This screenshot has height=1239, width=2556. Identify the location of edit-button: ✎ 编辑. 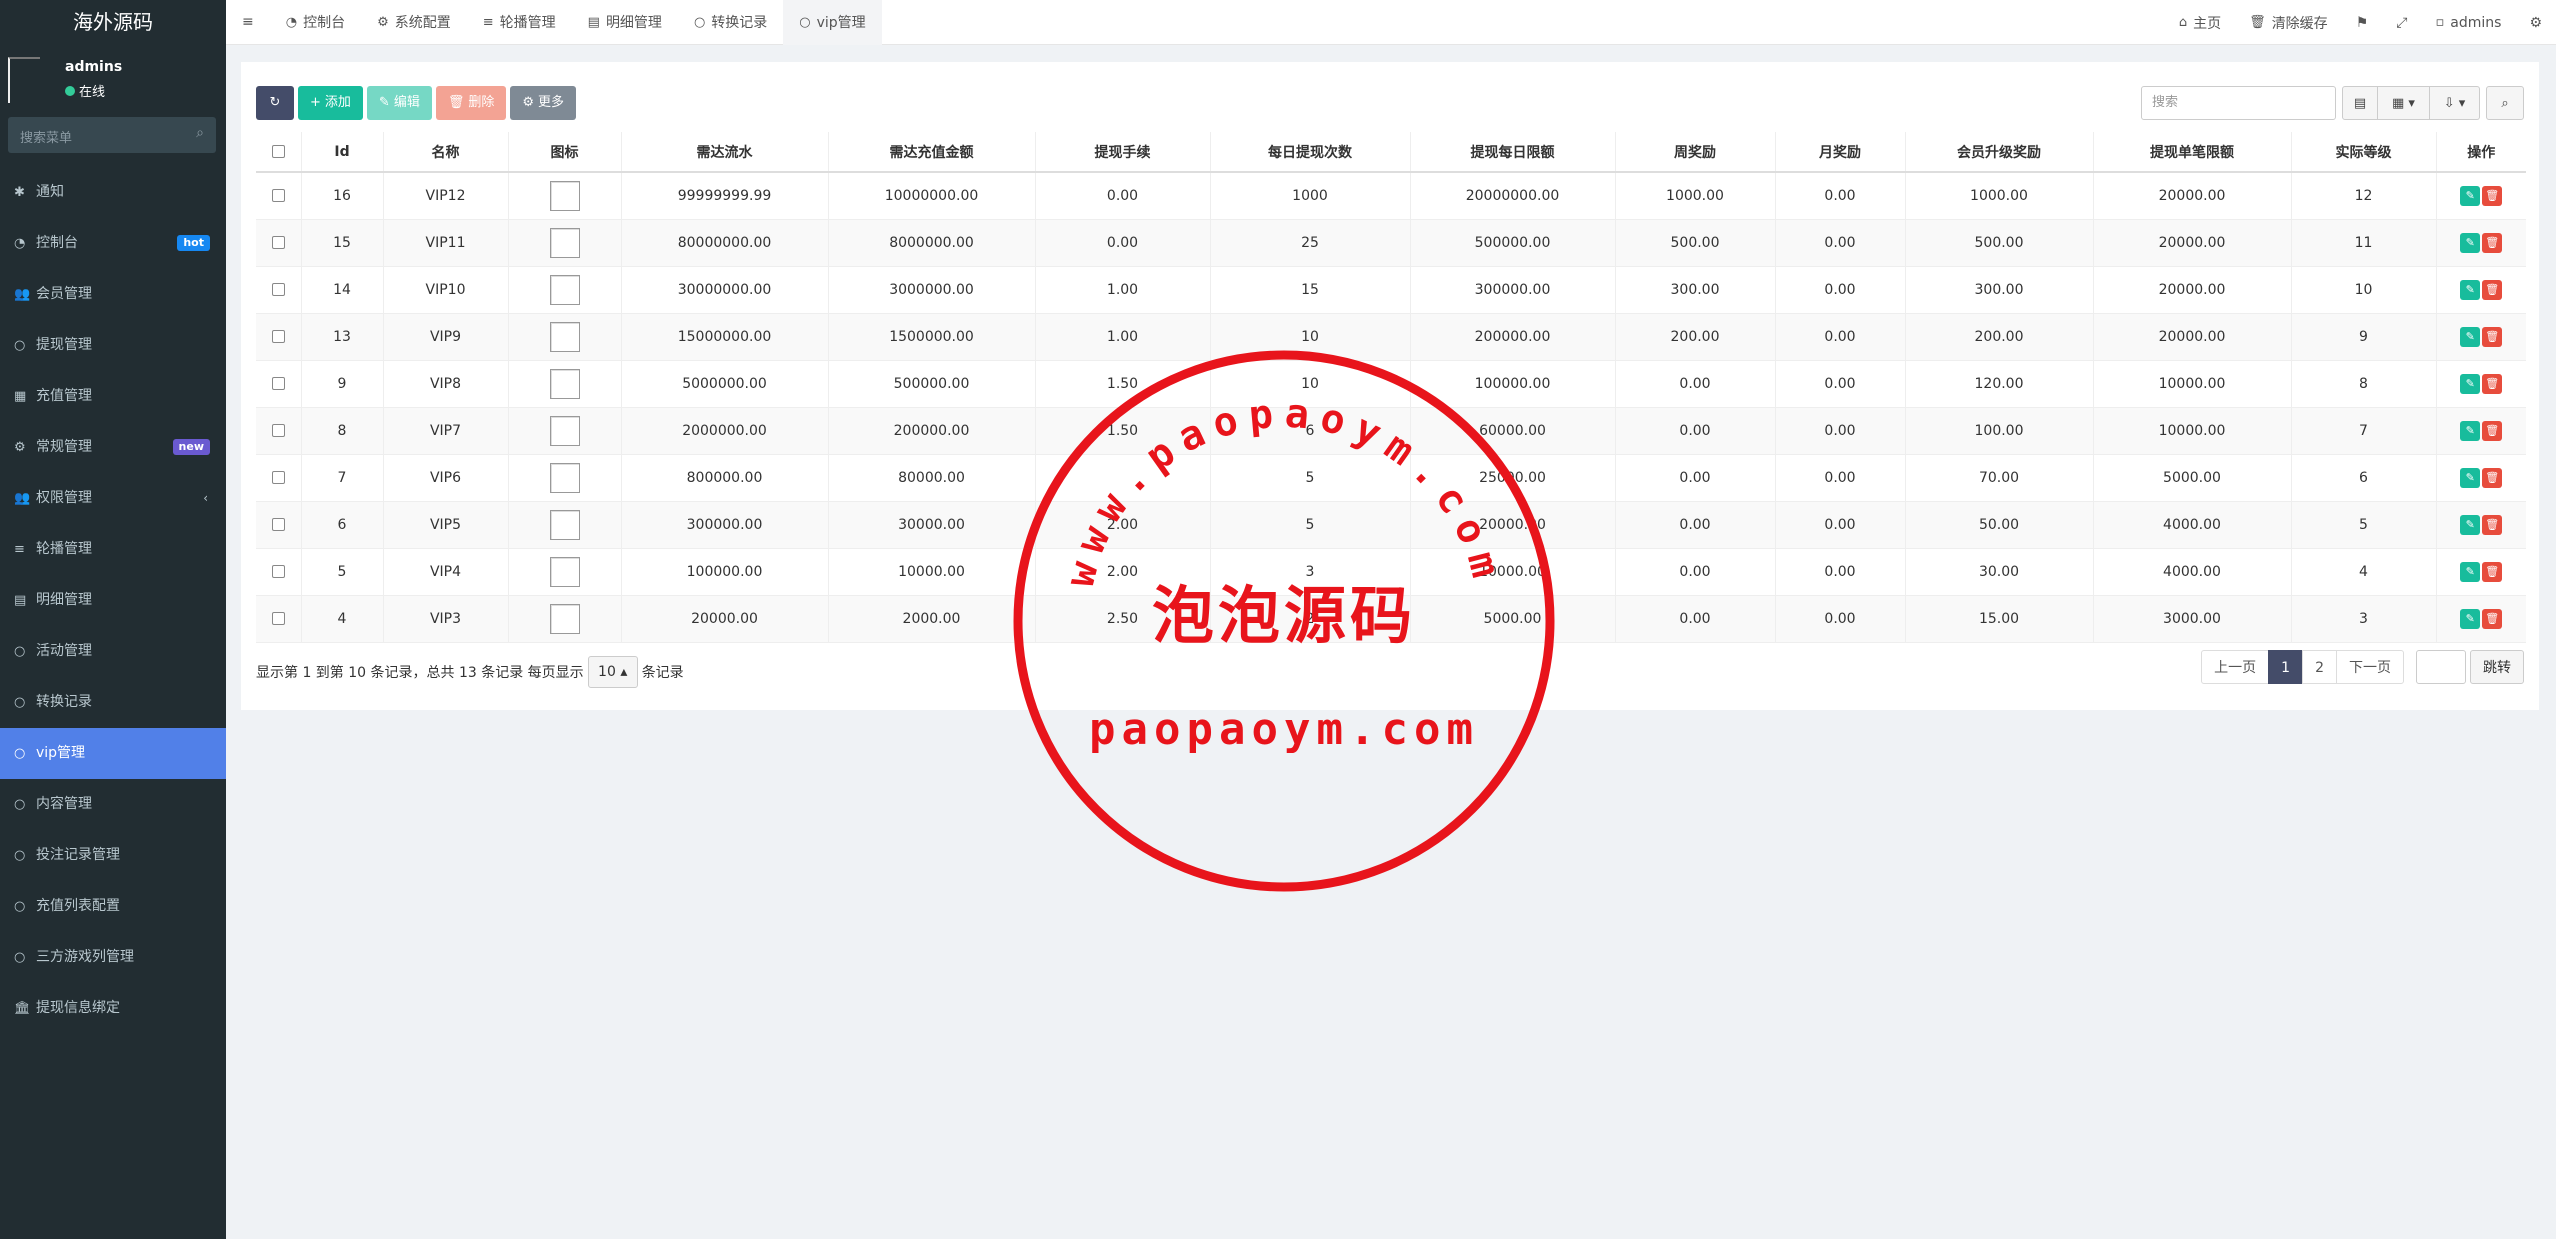
(399, 103).